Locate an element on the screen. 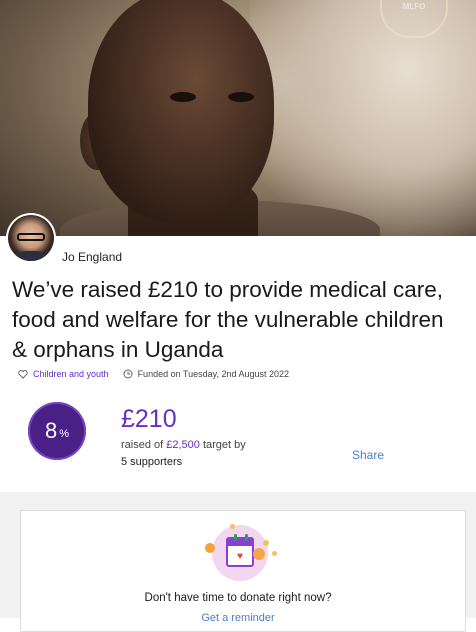 This screenshot has height=632, width=476. raised-amount: £210 is located at coordinates (149, 419).